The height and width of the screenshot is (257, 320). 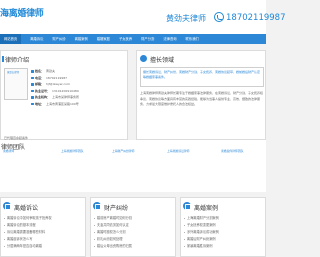 I want to click on list-item: 子女抚养权变更案例, so click(x=224, y=225).